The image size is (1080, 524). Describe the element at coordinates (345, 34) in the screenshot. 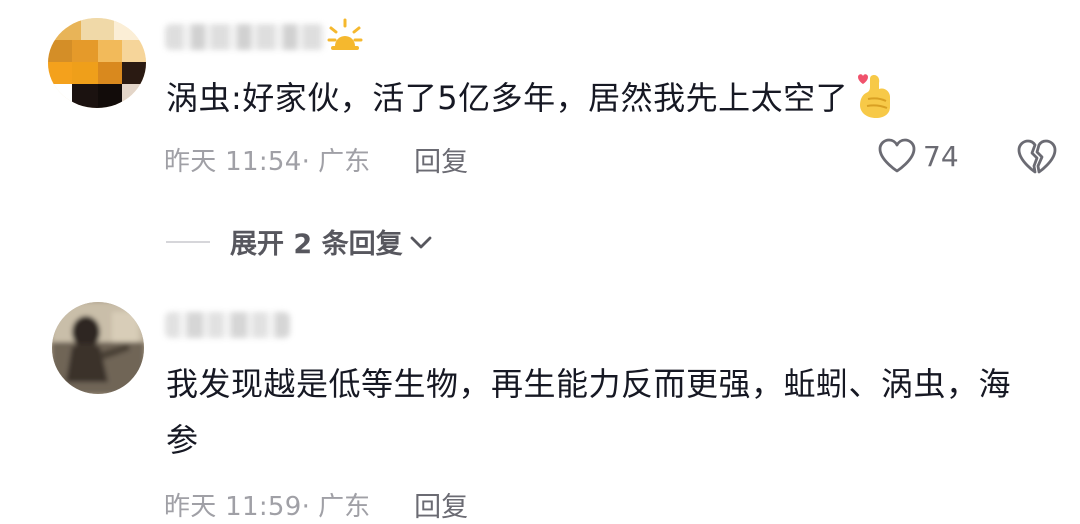

I see `sun-emoji-icon` at that location.